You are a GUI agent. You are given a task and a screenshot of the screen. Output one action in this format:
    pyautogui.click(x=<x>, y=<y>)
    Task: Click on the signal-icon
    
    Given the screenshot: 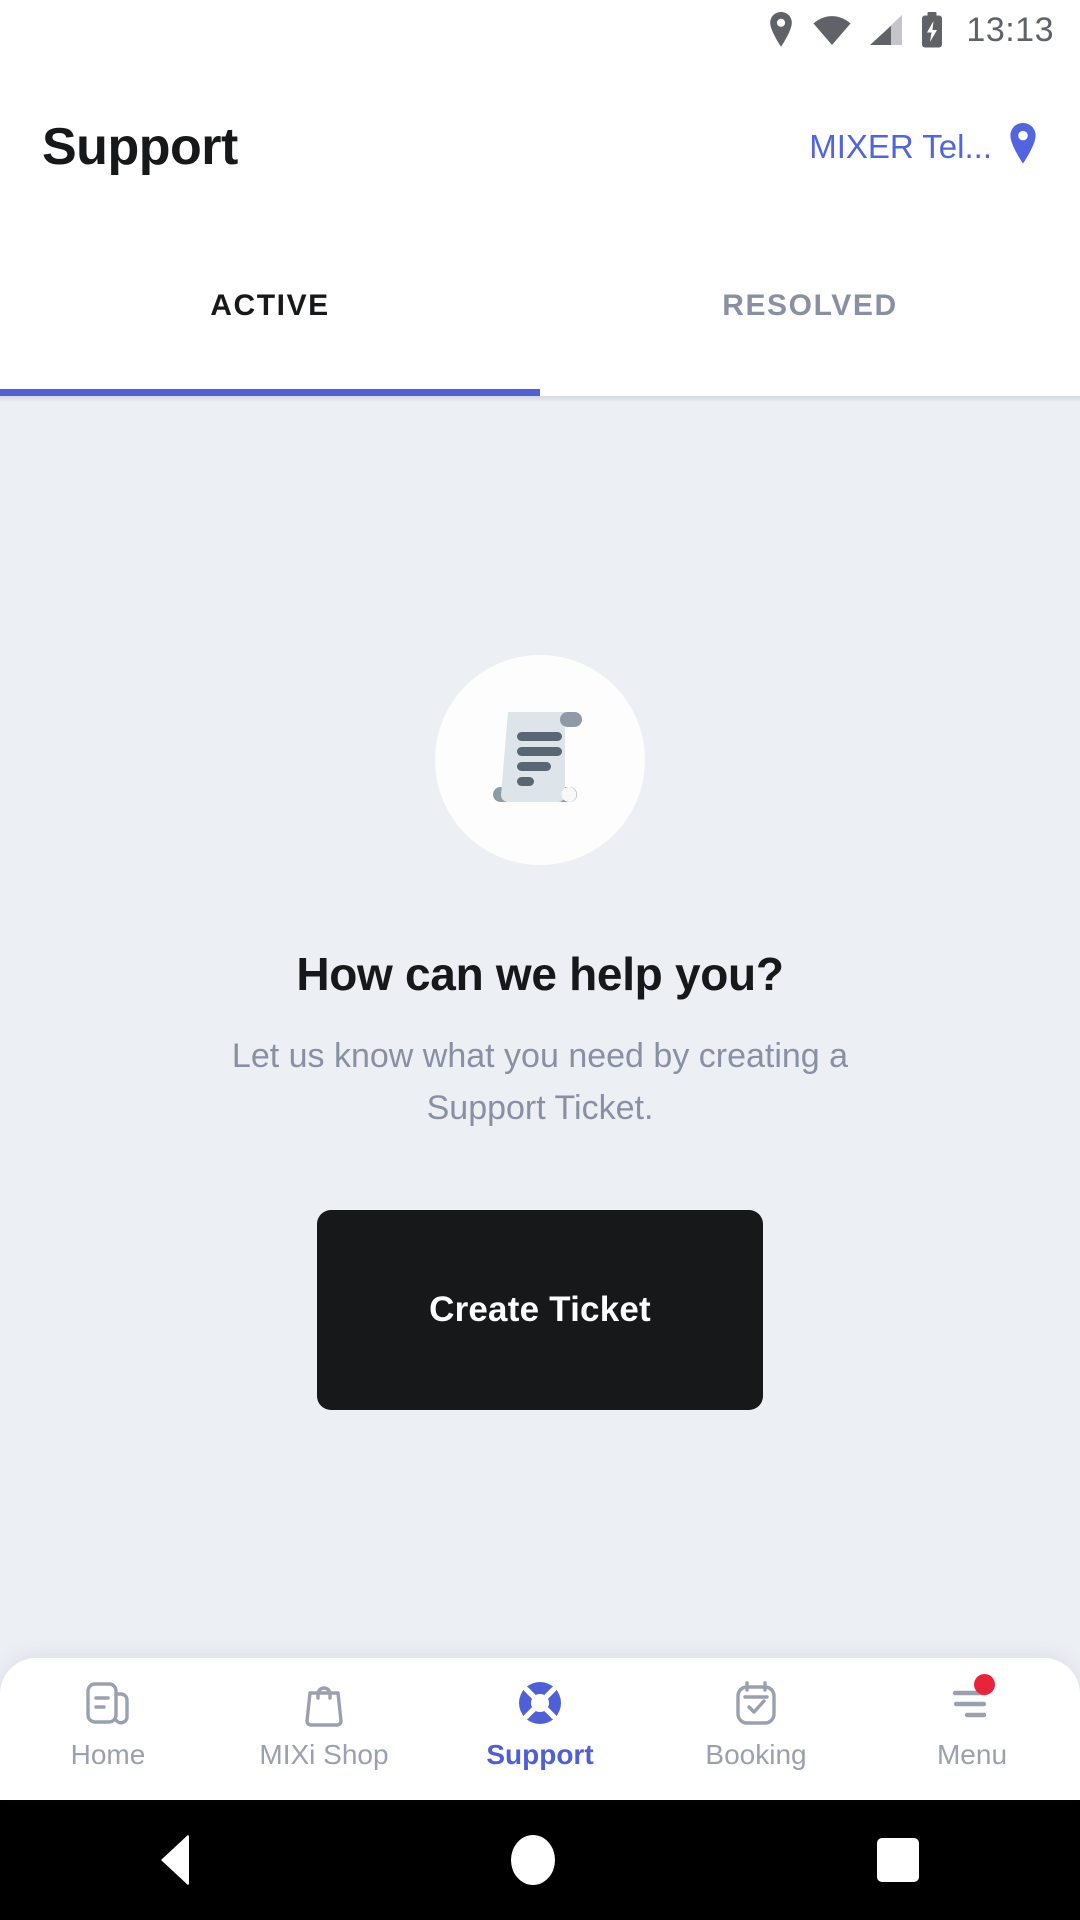 What is the action you would take?
    pyautogui.click(x=886, y=30)
    